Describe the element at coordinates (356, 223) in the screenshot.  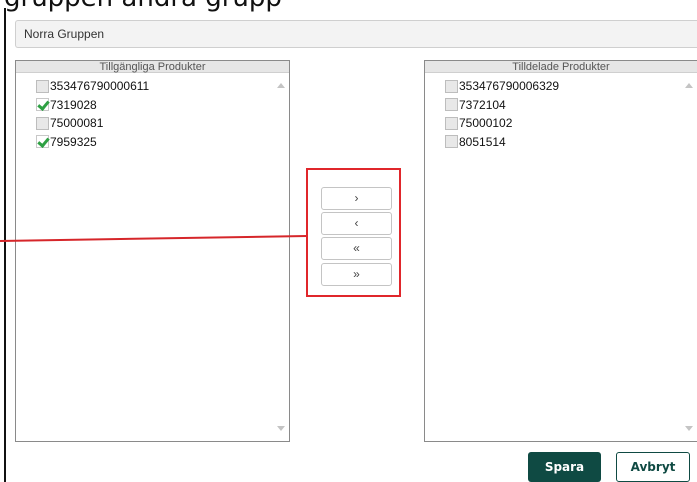
I see `move-left-button: ‹` at that location.